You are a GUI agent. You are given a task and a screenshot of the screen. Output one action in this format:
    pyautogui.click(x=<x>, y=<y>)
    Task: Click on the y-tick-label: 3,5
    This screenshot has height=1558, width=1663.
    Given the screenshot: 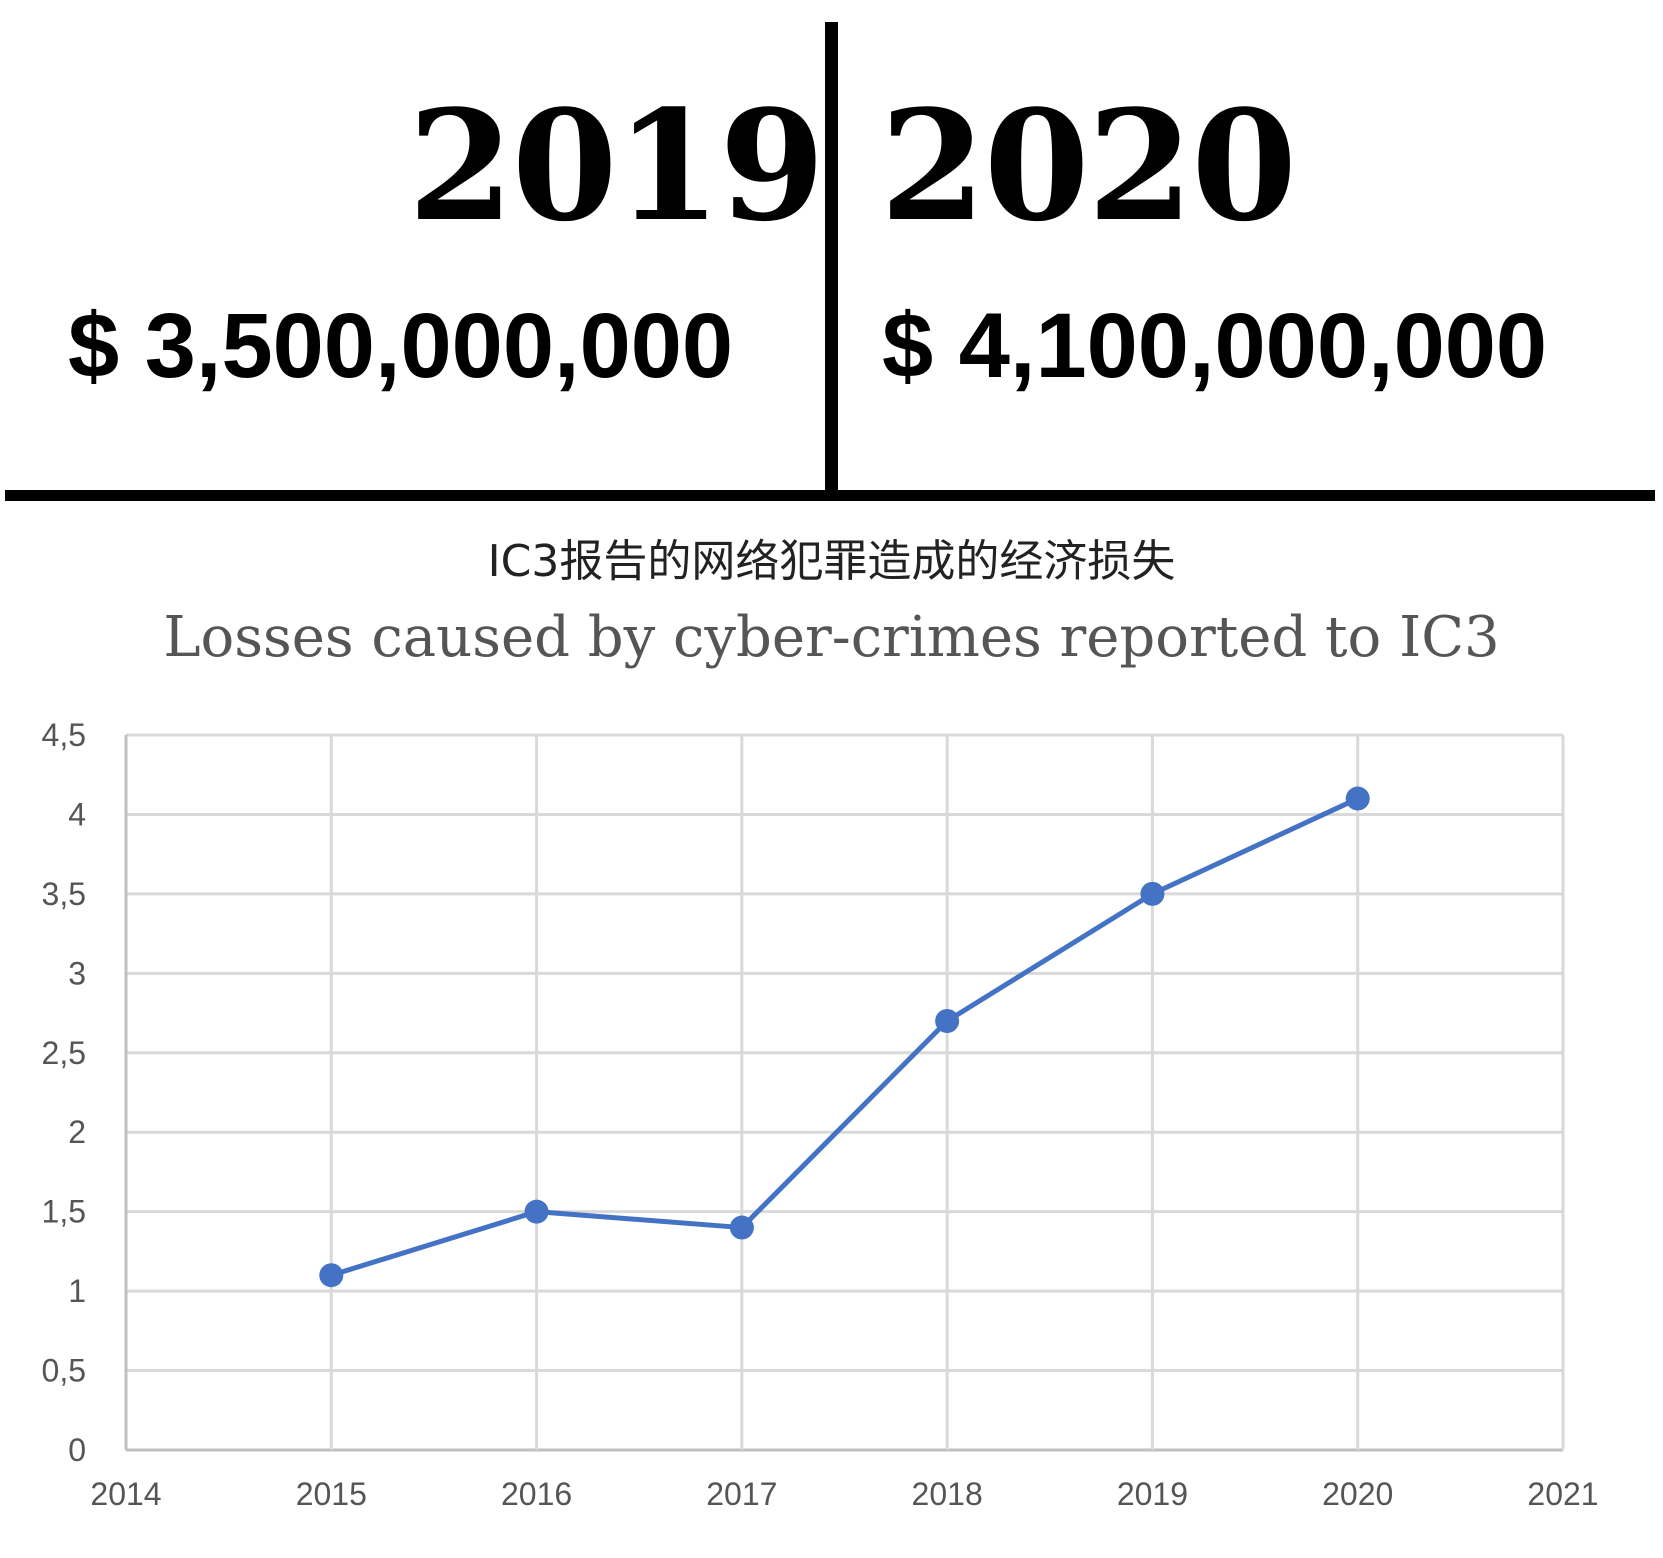 What is the action you would take?
    pyautogui.click(x=64, y=894)
    